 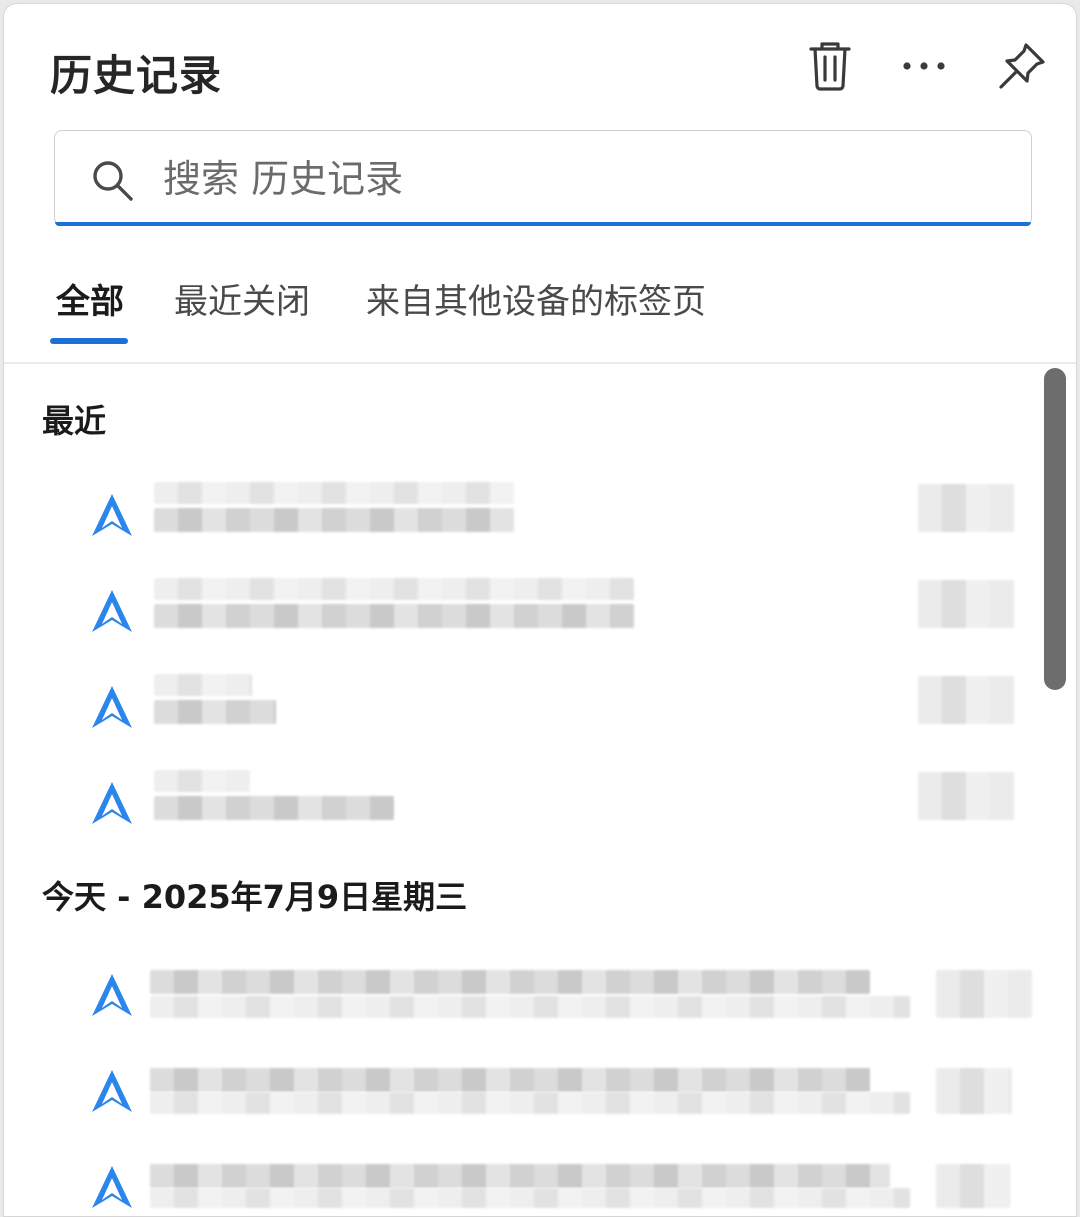 What do you see at coordinates (74, 421) in the screenshot?
I see `section-heading-recent: 最近` at bounding box center [74, 421].